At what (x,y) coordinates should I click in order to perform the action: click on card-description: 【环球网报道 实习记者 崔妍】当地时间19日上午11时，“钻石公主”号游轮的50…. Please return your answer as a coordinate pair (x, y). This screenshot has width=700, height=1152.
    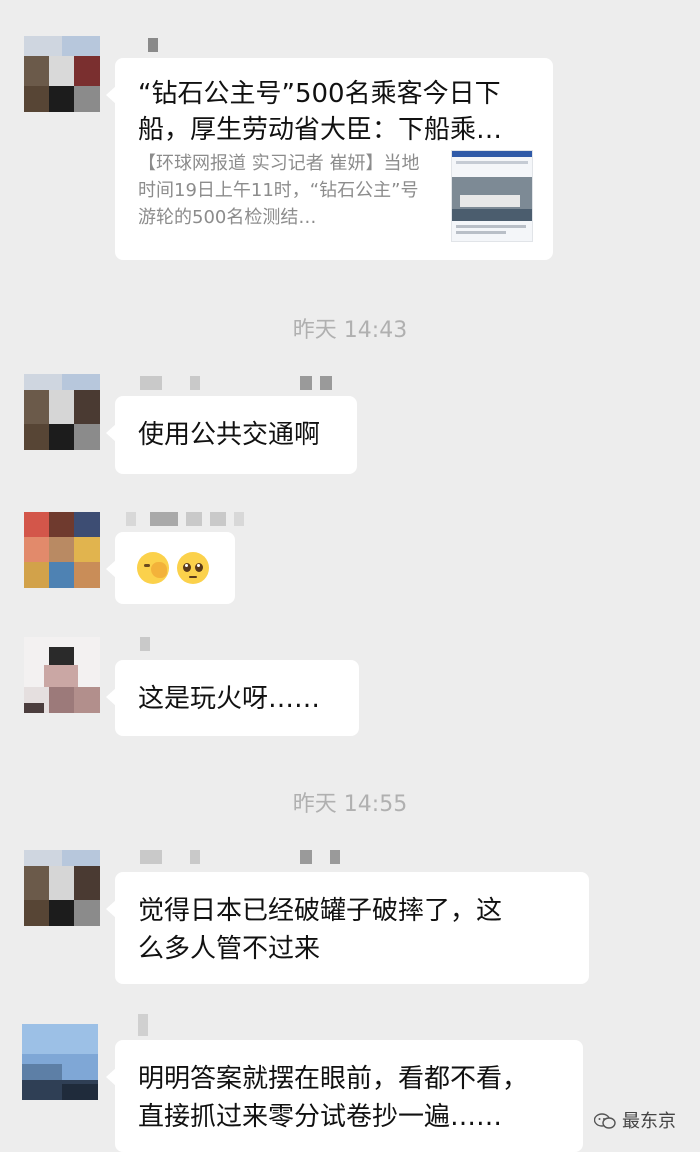
    Looking at the image, I should click on (279, 190).